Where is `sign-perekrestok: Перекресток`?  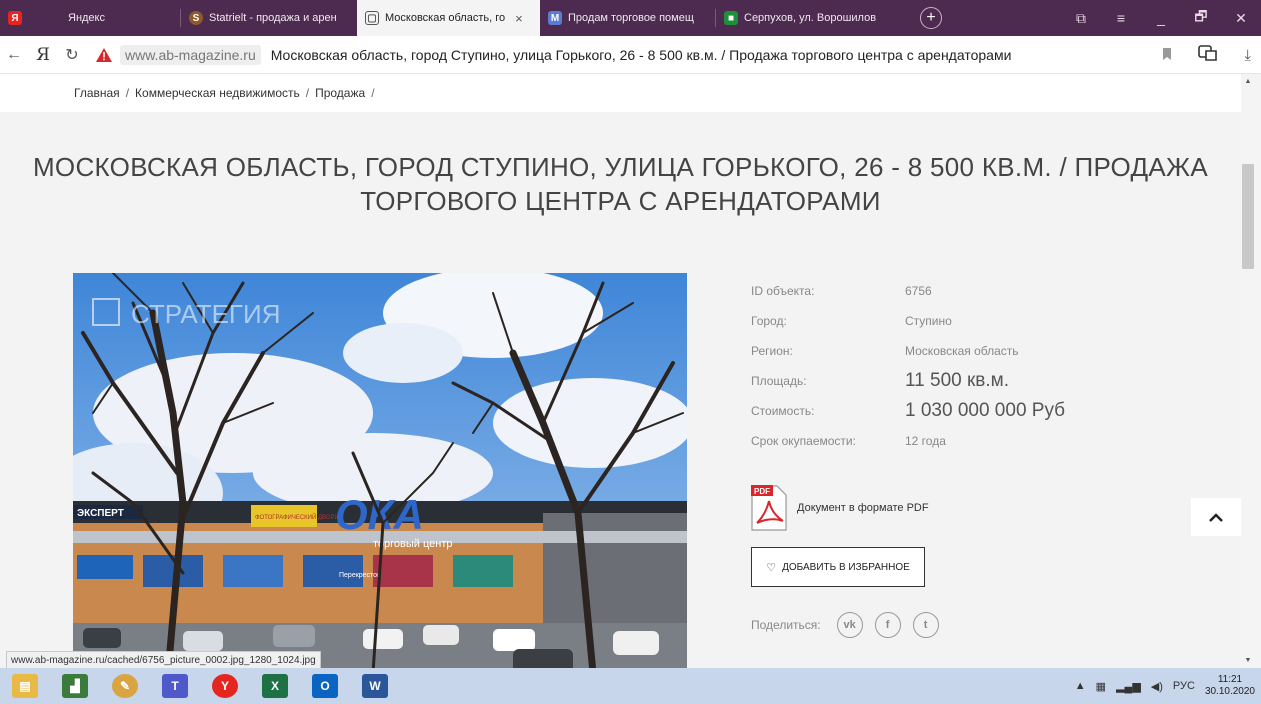 sign-perekrestok: Перекресток is located at coordinates (360, 575).